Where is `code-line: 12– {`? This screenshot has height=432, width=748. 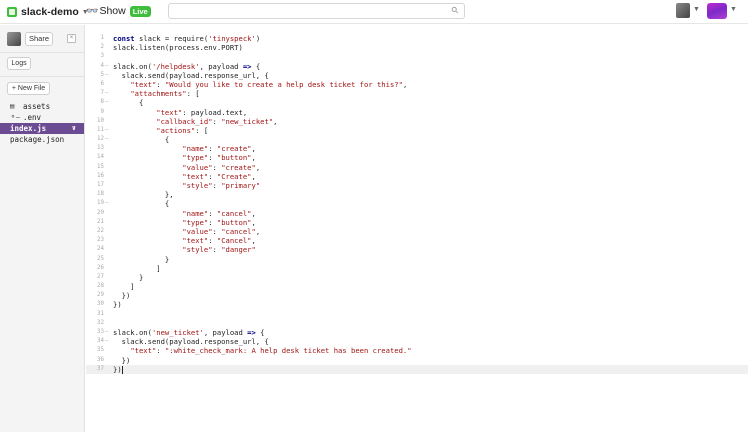 code-line: 12– { is located at coordinates (417, 139).